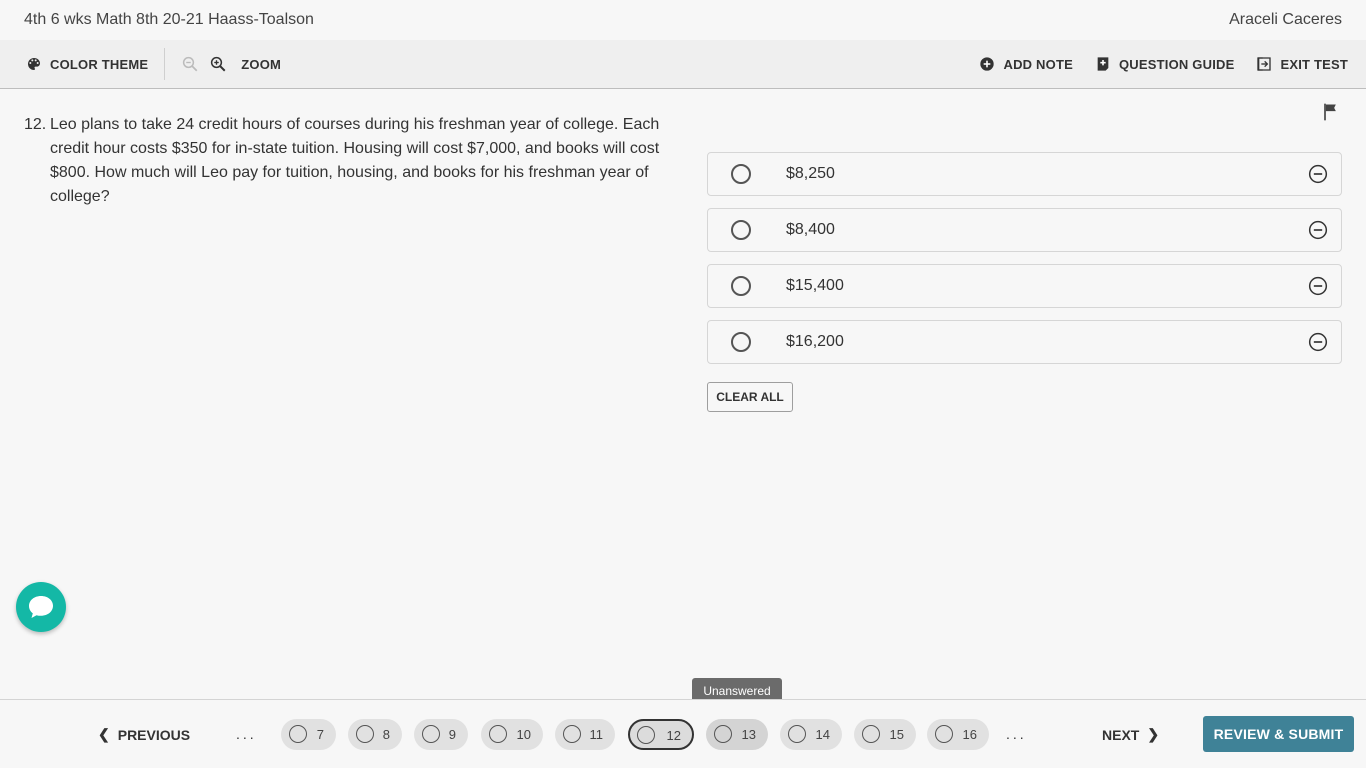 The image size is (1366, 768). What do you see at coordinates (1103, 64) in the screenshot?
I see `guide-icon` at bounding box center [1103, 64].